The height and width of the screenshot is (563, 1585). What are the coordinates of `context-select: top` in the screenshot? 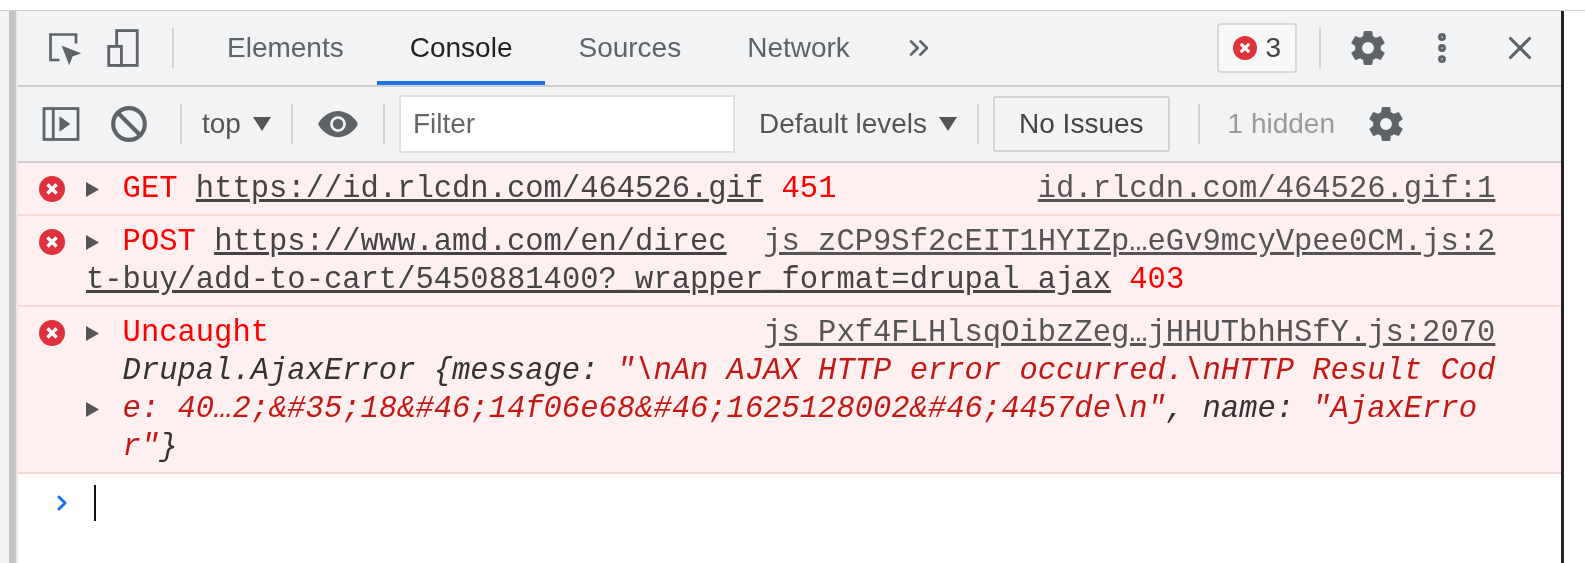 It's located at (236, 124).